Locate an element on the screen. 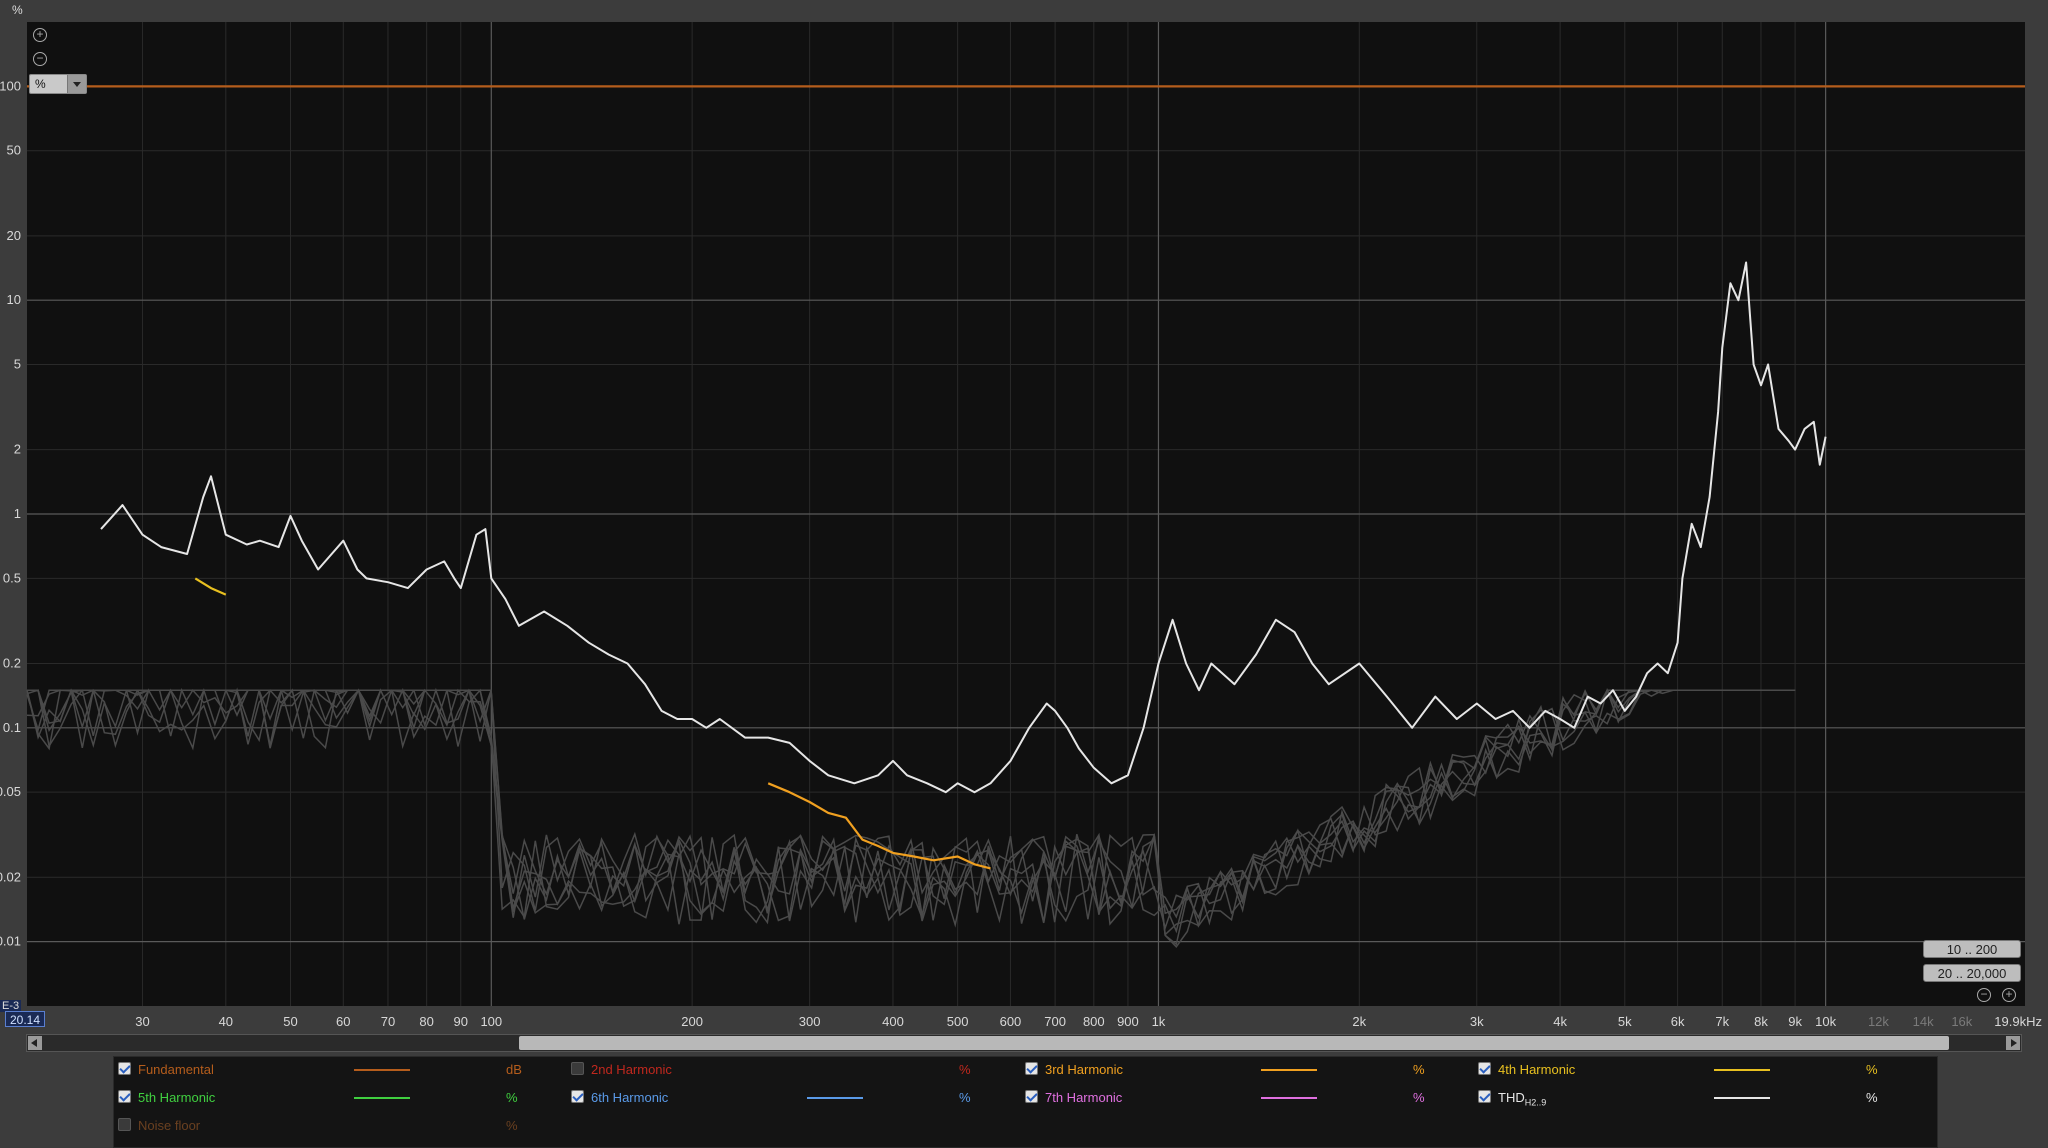  x-tick-label: 800 is located at coordinates (1094, 1021).